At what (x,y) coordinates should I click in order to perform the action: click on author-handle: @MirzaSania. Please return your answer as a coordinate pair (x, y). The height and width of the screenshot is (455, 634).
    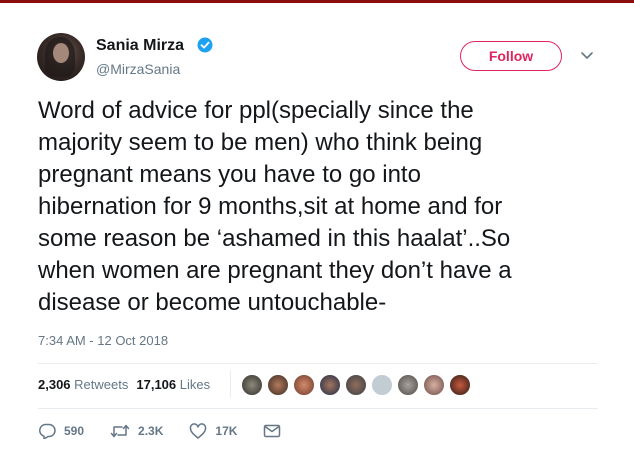
    Looking at the image, I should click on (138, 69).